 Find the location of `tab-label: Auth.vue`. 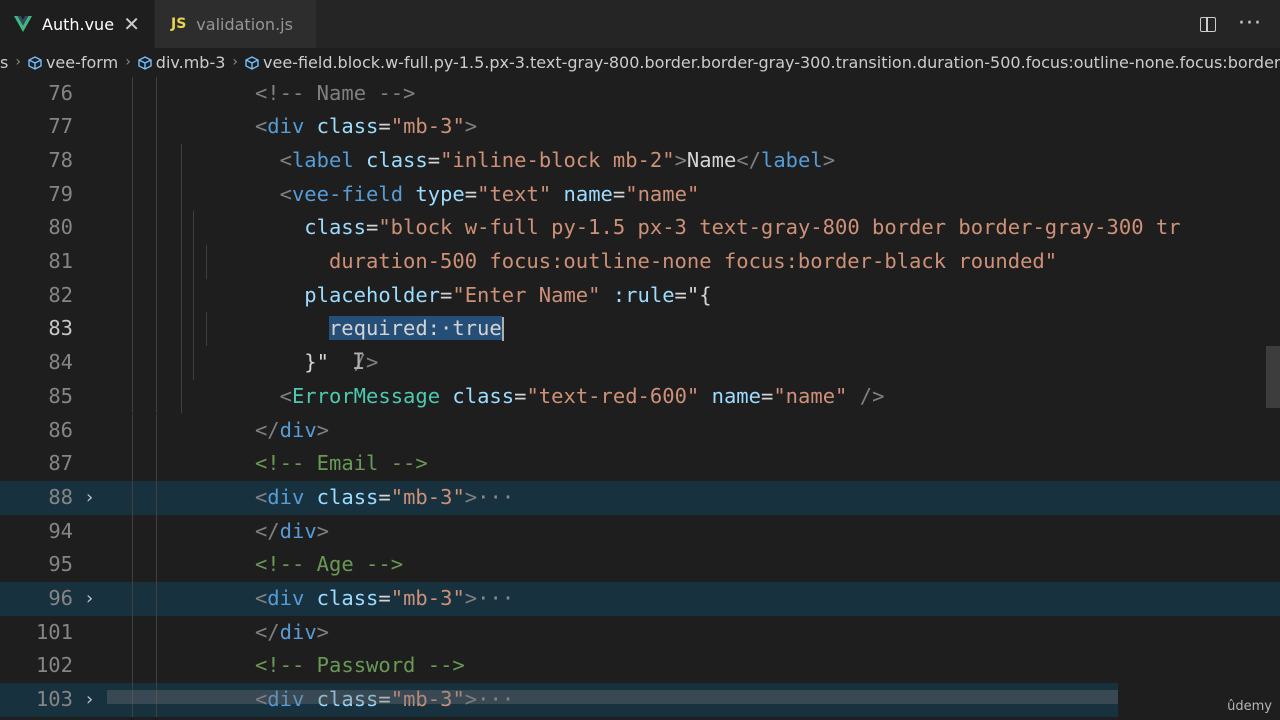

tab-label: Auth.vue is located at coordinates (78, 24).